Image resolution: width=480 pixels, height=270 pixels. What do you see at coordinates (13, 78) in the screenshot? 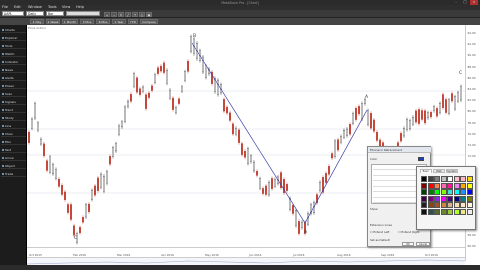
I see `sidebar-item-6: Alerts` at bounding box center [13, 78].